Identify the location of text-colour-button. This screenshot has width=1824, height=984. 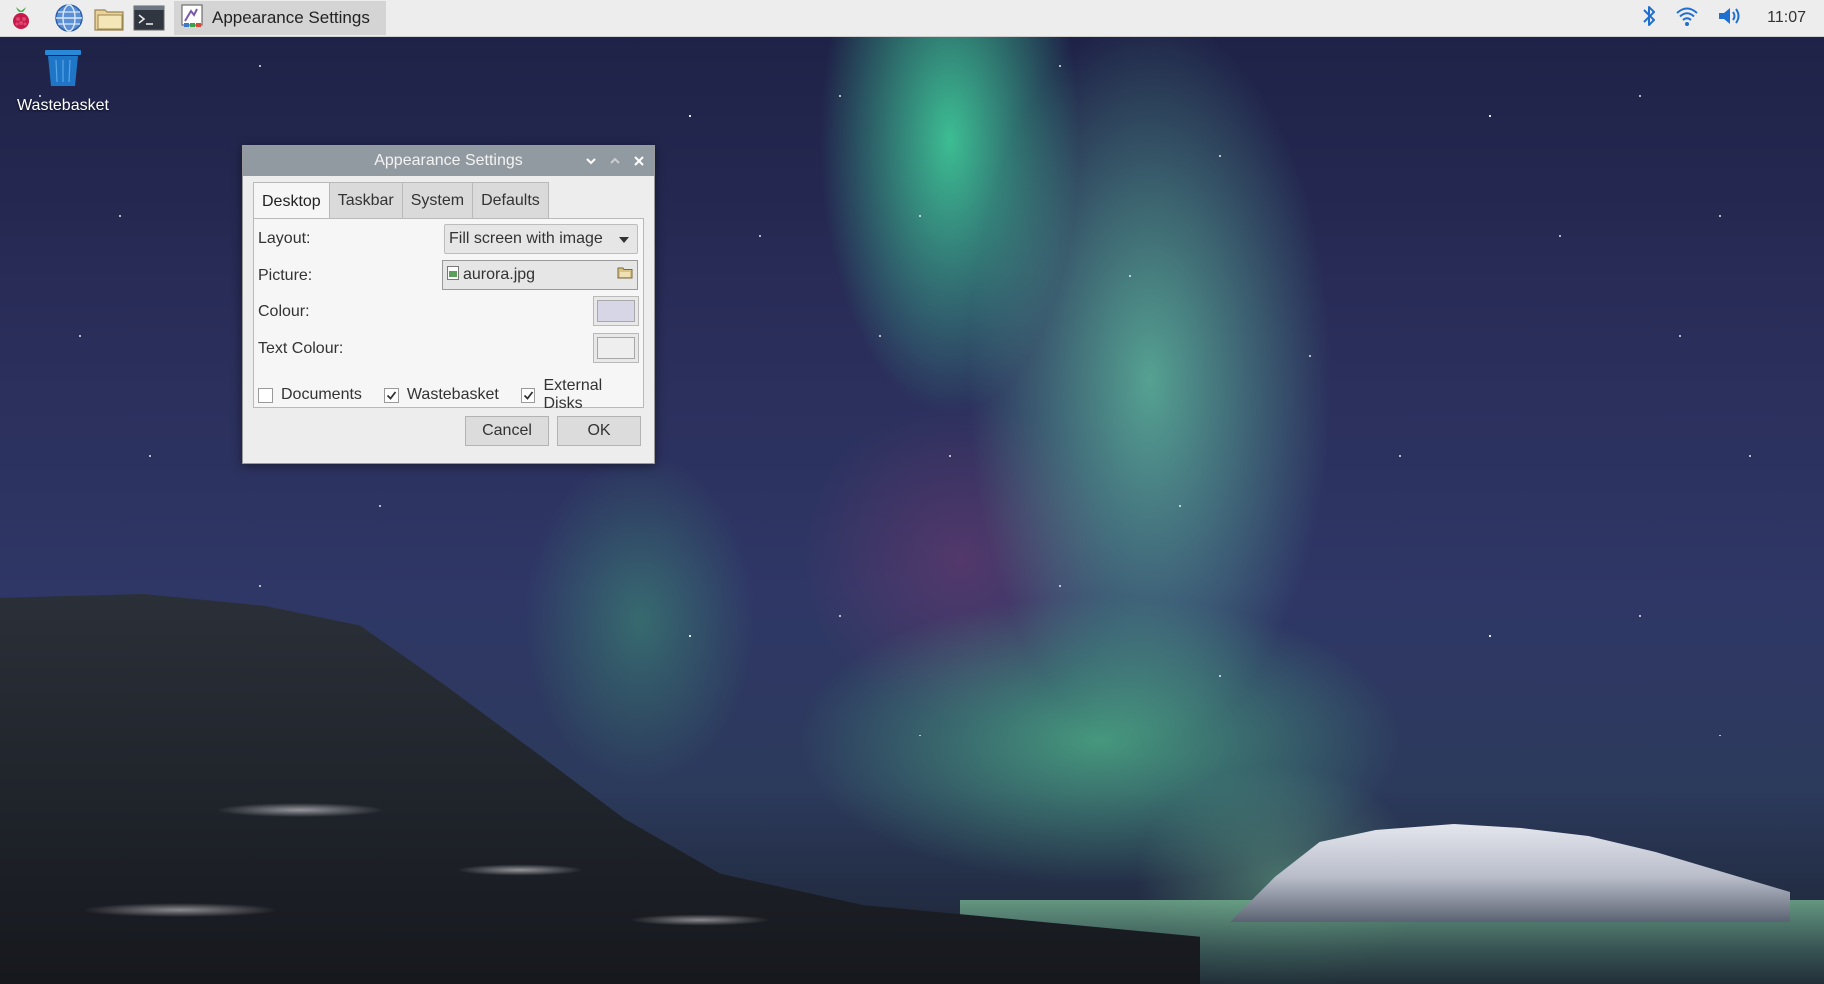
(616, 348).